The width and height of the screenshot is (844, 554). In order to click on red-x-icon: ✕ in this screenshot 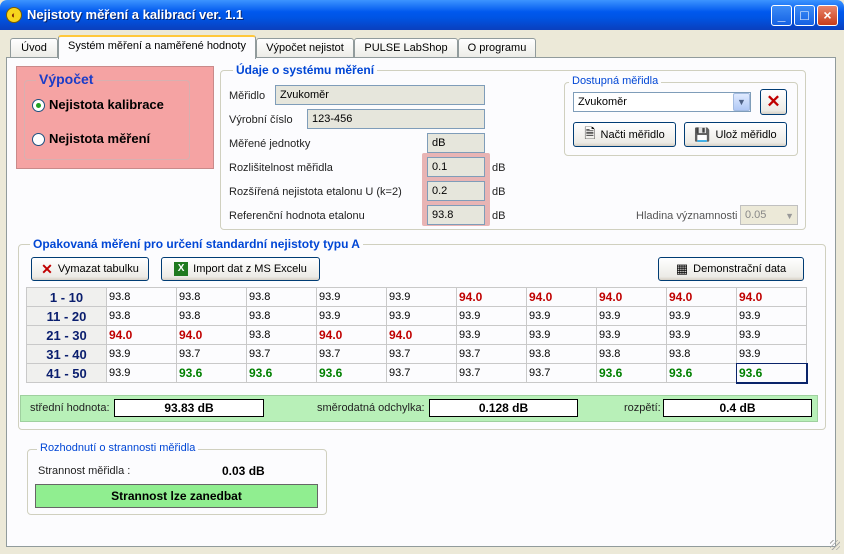, I will do `click(773, 101)`.